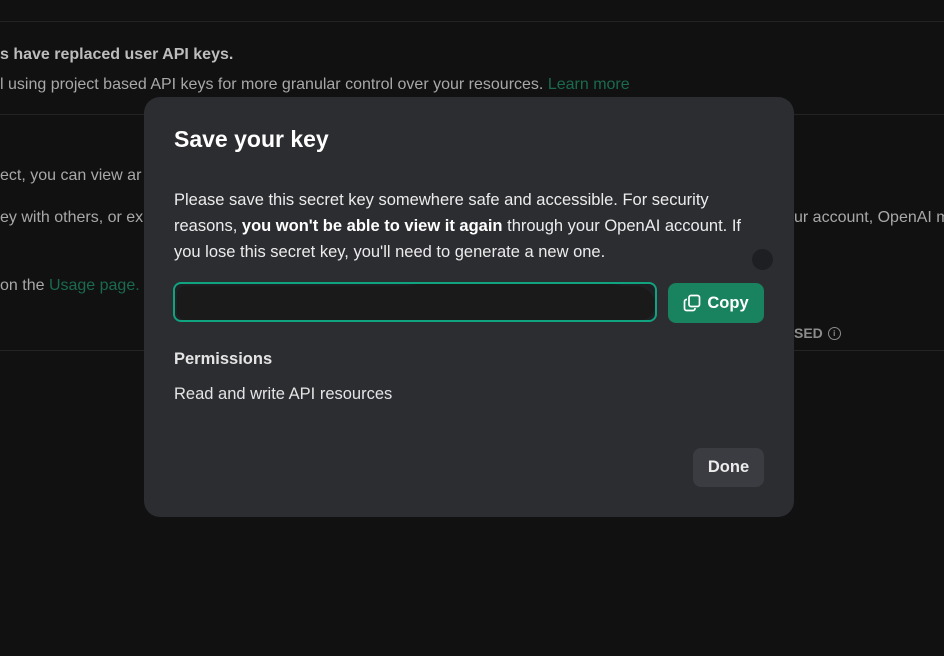  What do you see at coordinates (22, 285) in the screenshot?
I see `usage-prefix: on the` at bounding box center [22, 285].